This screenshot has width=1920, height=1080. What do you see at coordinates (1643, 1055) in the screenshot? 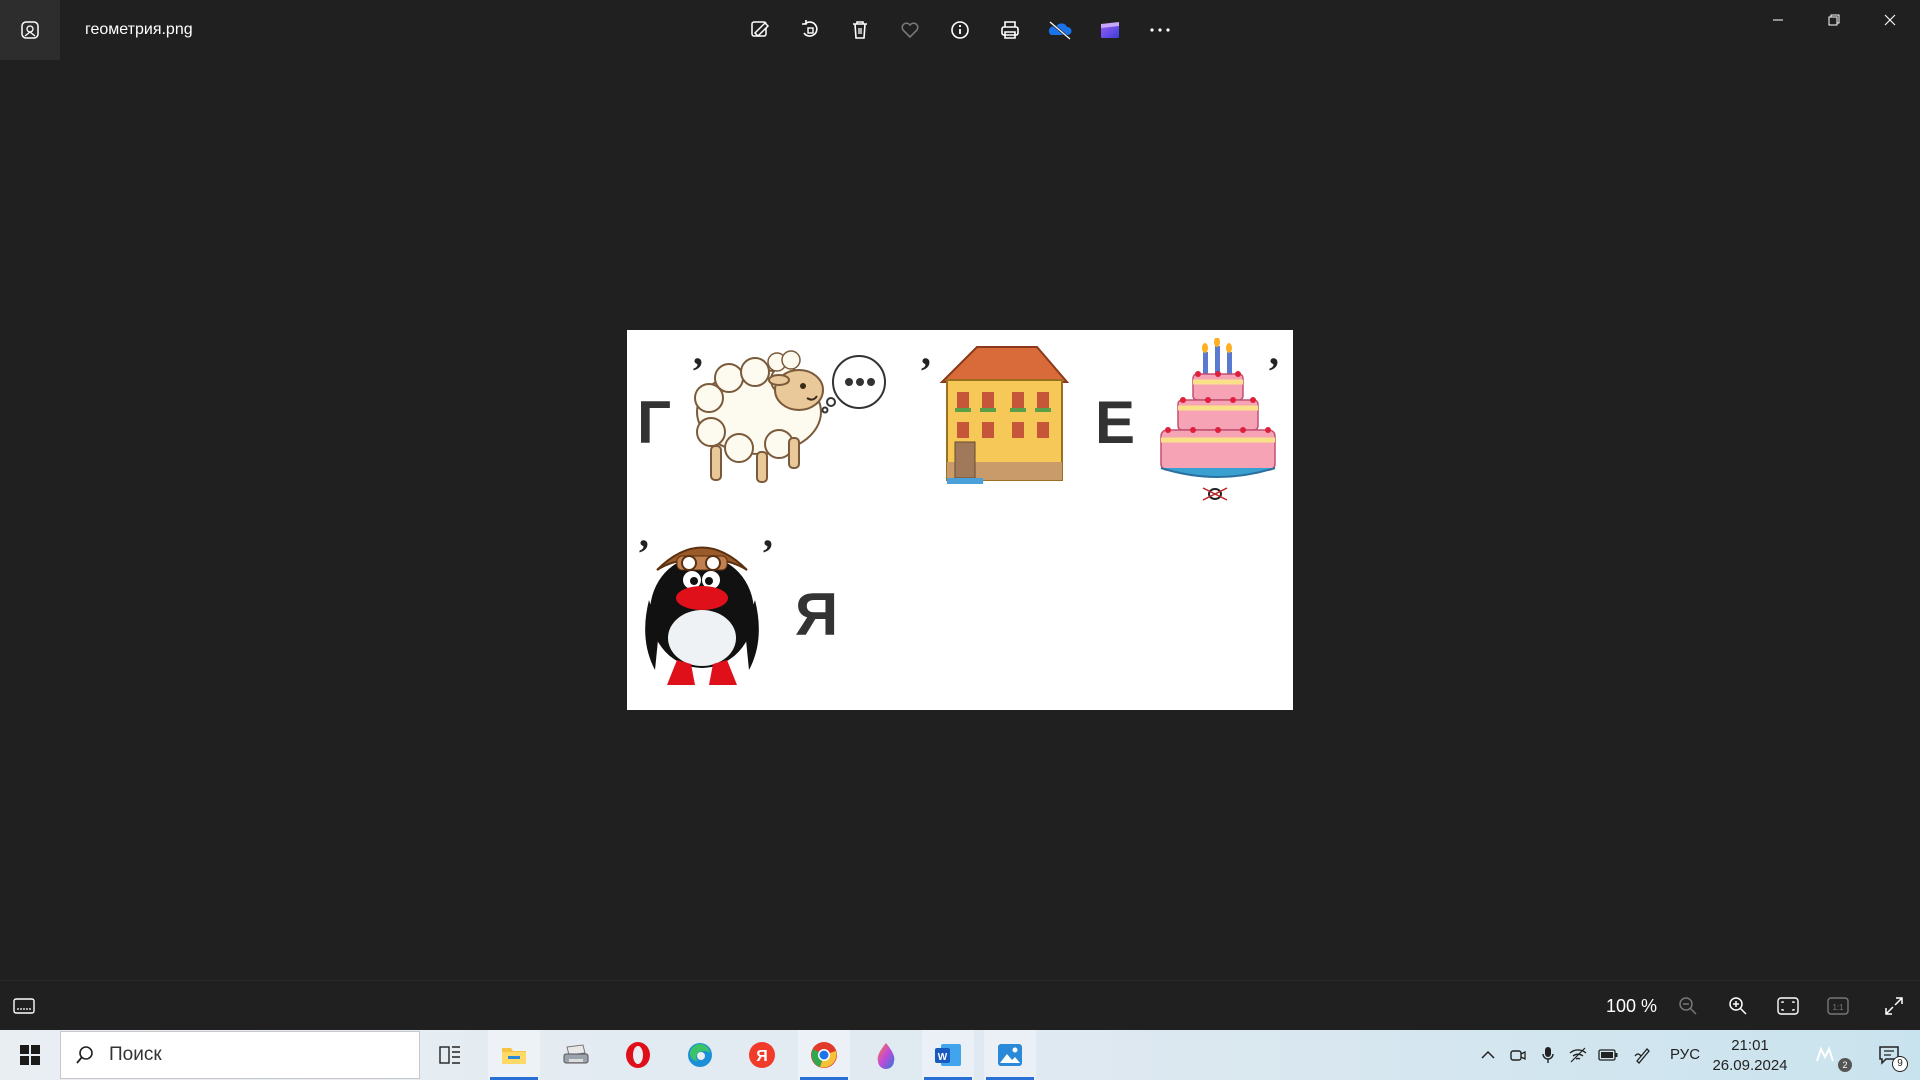
I see `pen-tray-icon` at bounding box center [1643, 1055].